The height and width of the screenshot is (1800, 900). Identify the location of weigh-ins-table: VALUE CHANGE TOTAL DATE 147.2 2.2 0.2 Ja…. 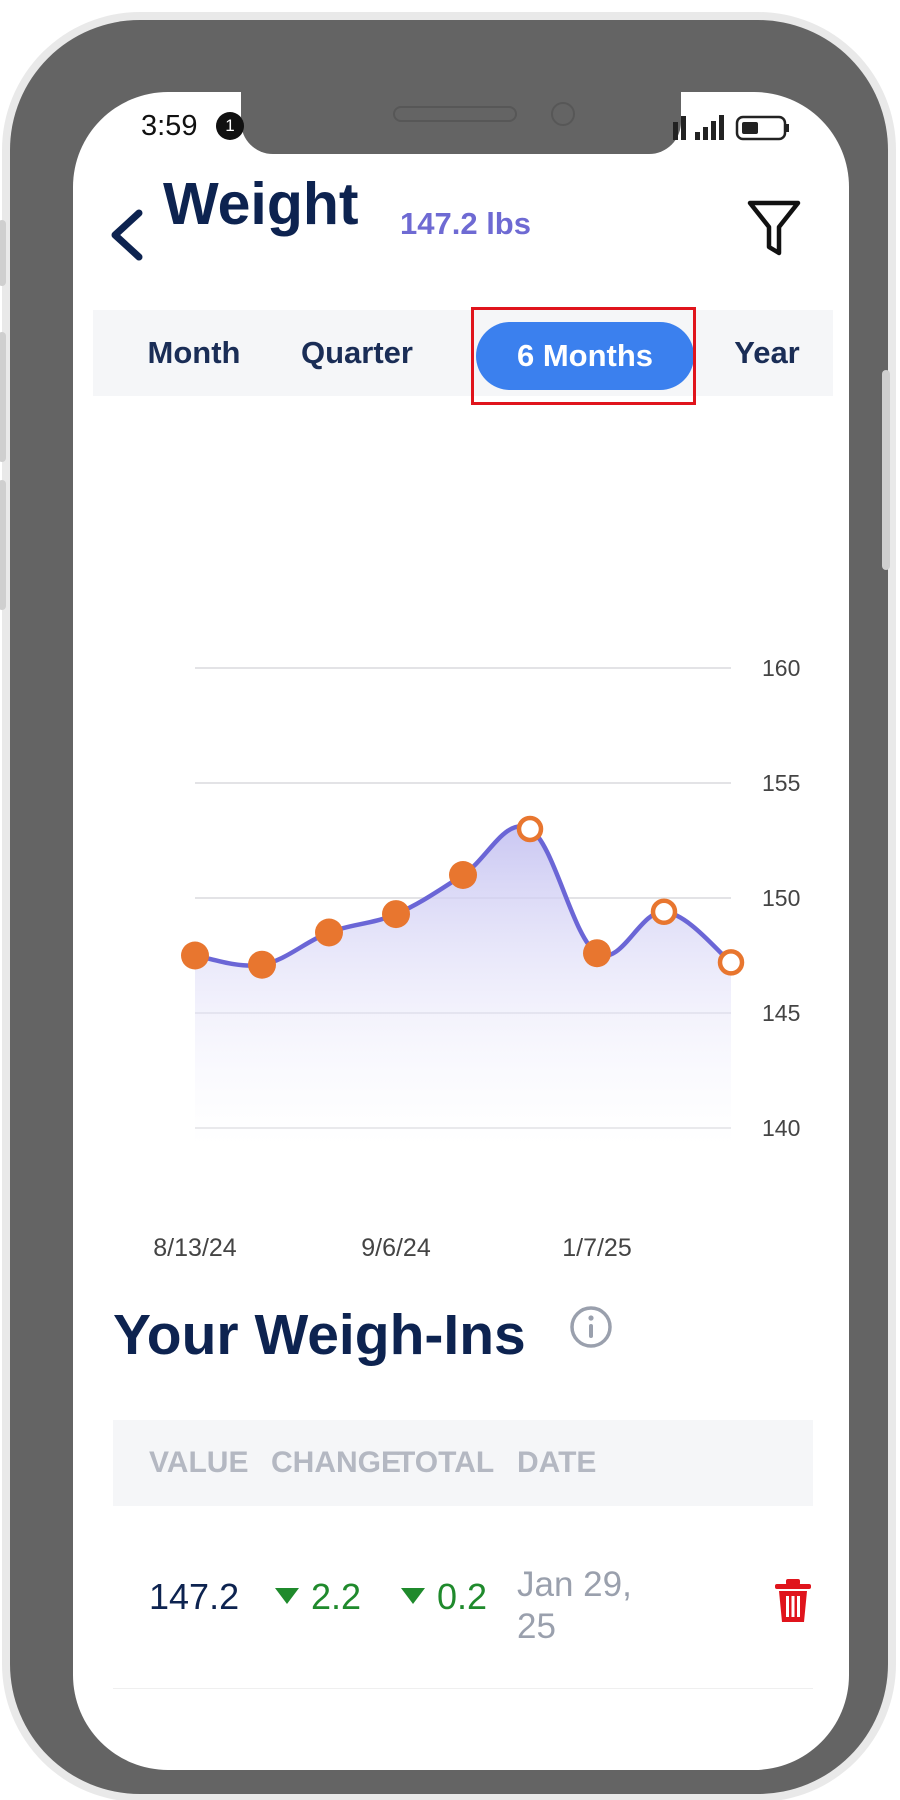
(463, 1584).